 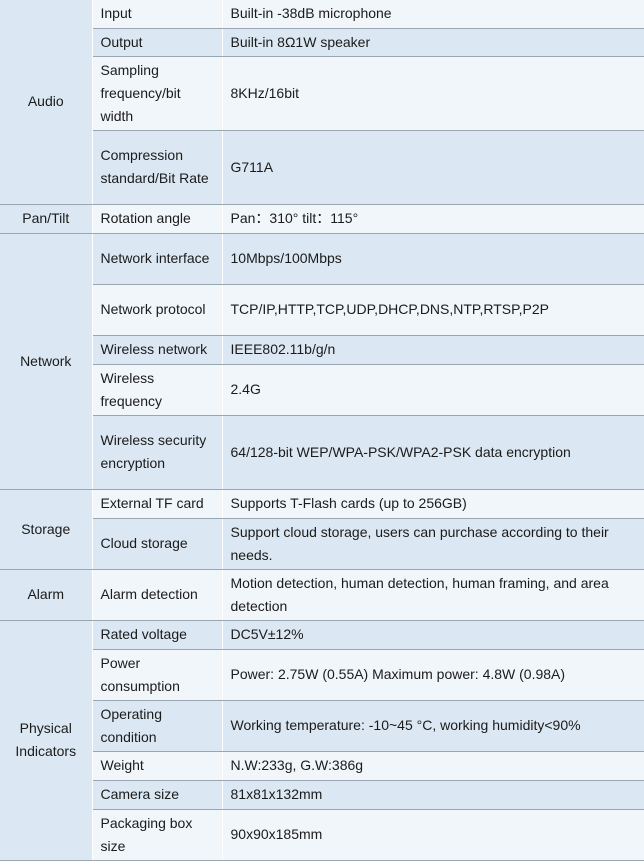 I want to click on table-row: Pan/Tilt Rotation angle Pan：310° tilt：115°, so click(x=322, y=219).